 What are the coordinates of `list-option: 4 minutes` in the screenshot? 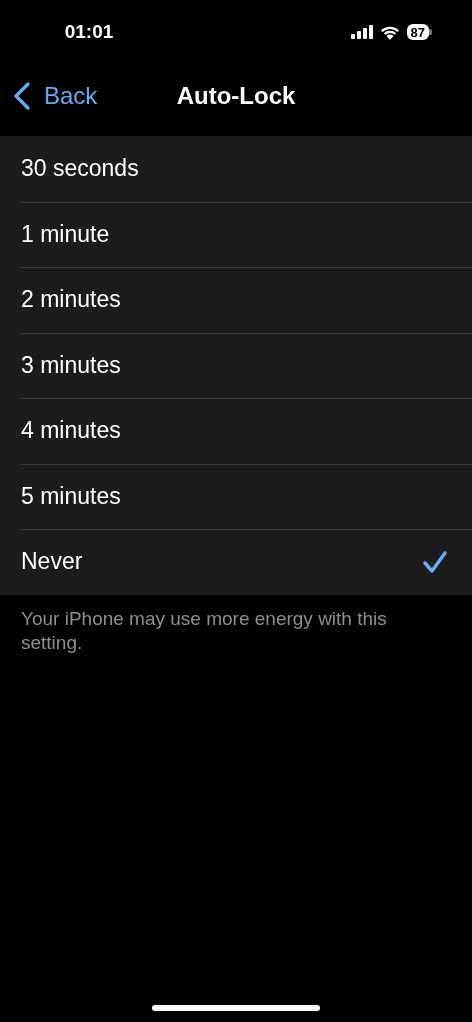 It's located at (236, 431).